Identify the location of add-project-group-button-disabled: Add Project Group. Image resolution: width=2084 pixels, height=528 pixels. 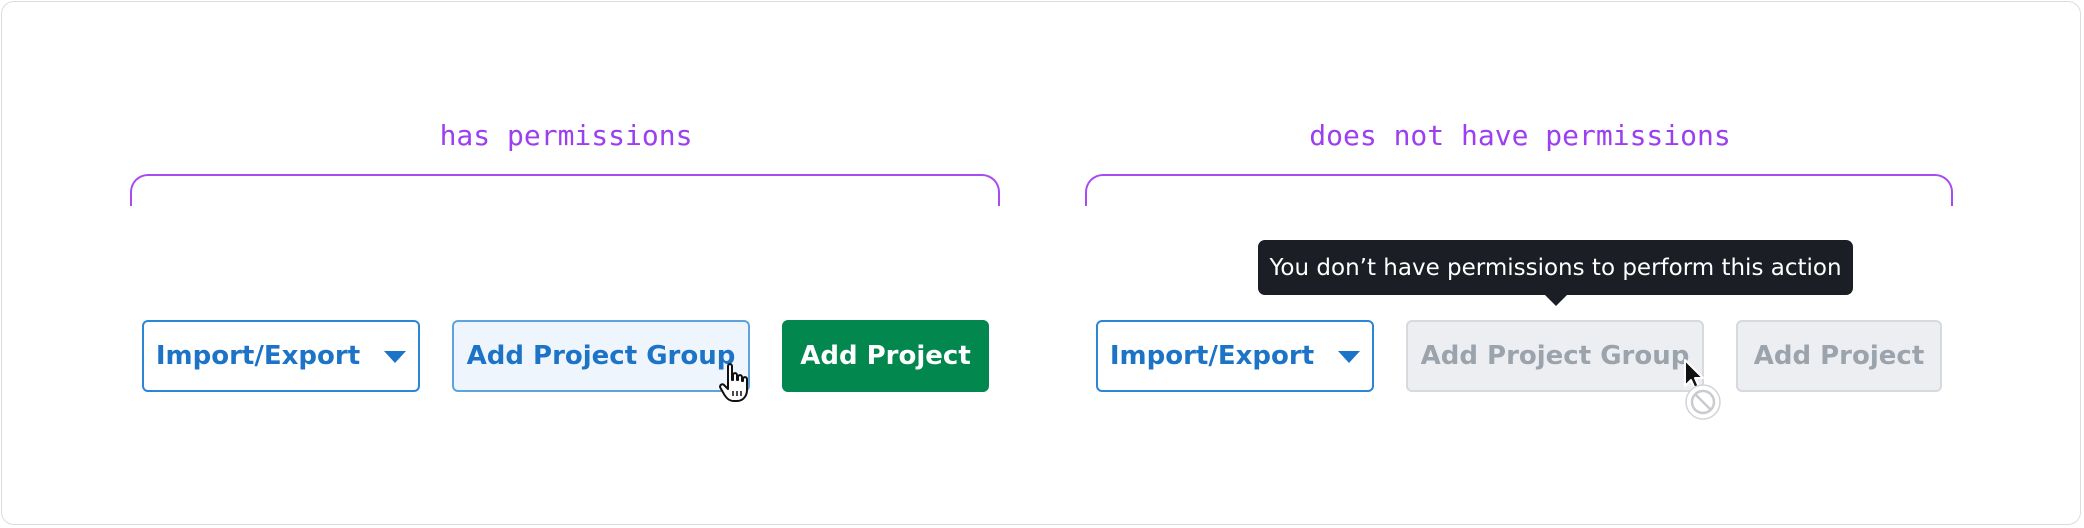
(1555, 356).